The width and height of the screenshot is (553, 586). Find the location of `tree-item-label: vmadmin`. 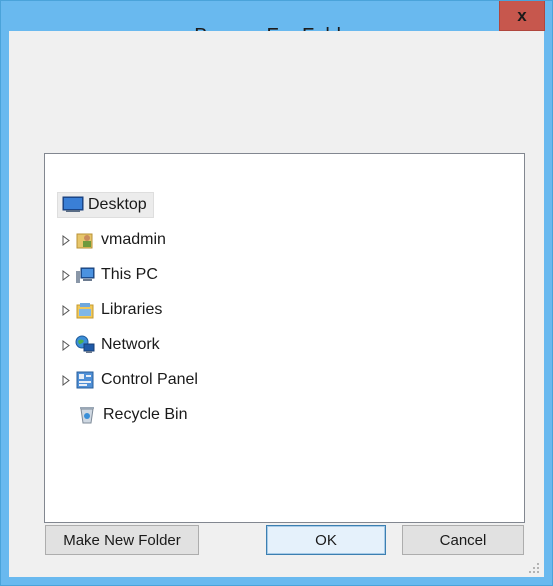

tree-item-label: vmadmin is located at coordinates (133, 239).